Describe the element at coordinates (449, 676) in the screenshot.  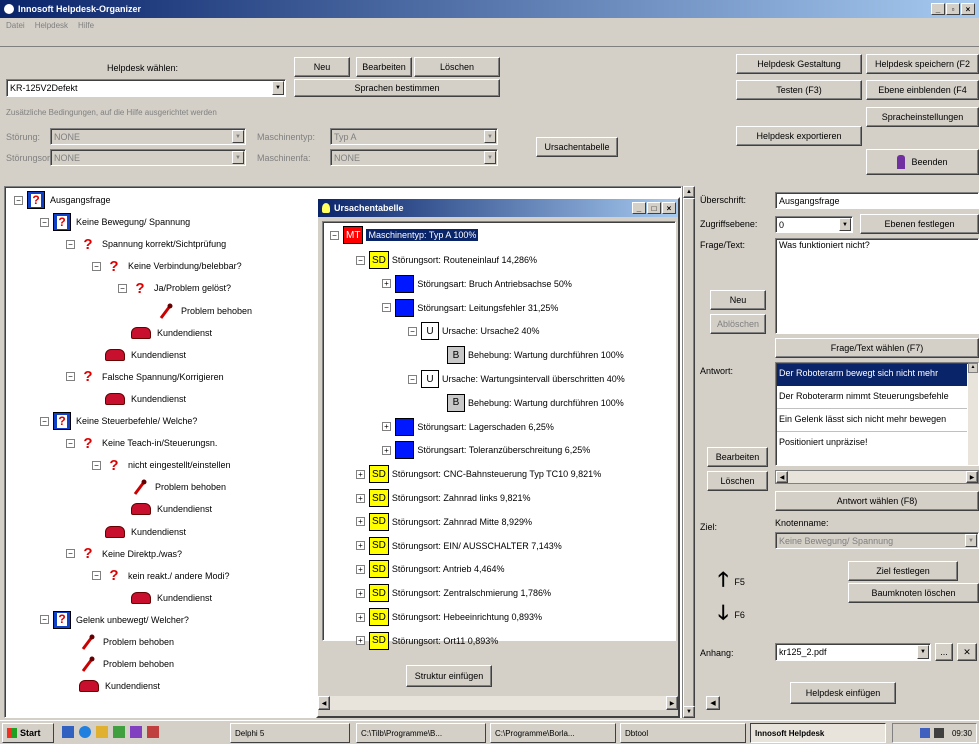
I see `struktur-einfuegen-button: Struktur einfügen` at that location.